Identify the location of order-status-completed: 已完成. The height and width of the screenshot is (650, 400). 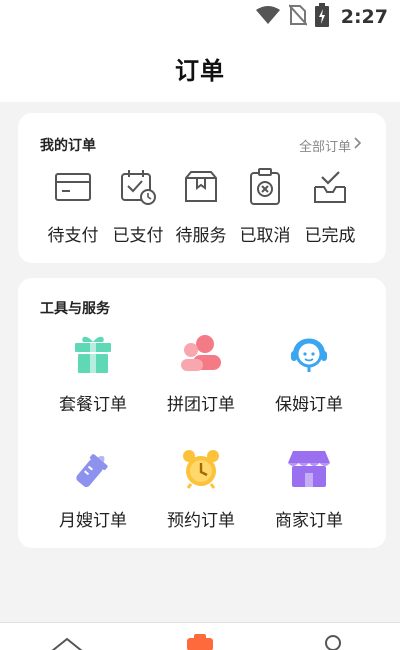
(330, 206).